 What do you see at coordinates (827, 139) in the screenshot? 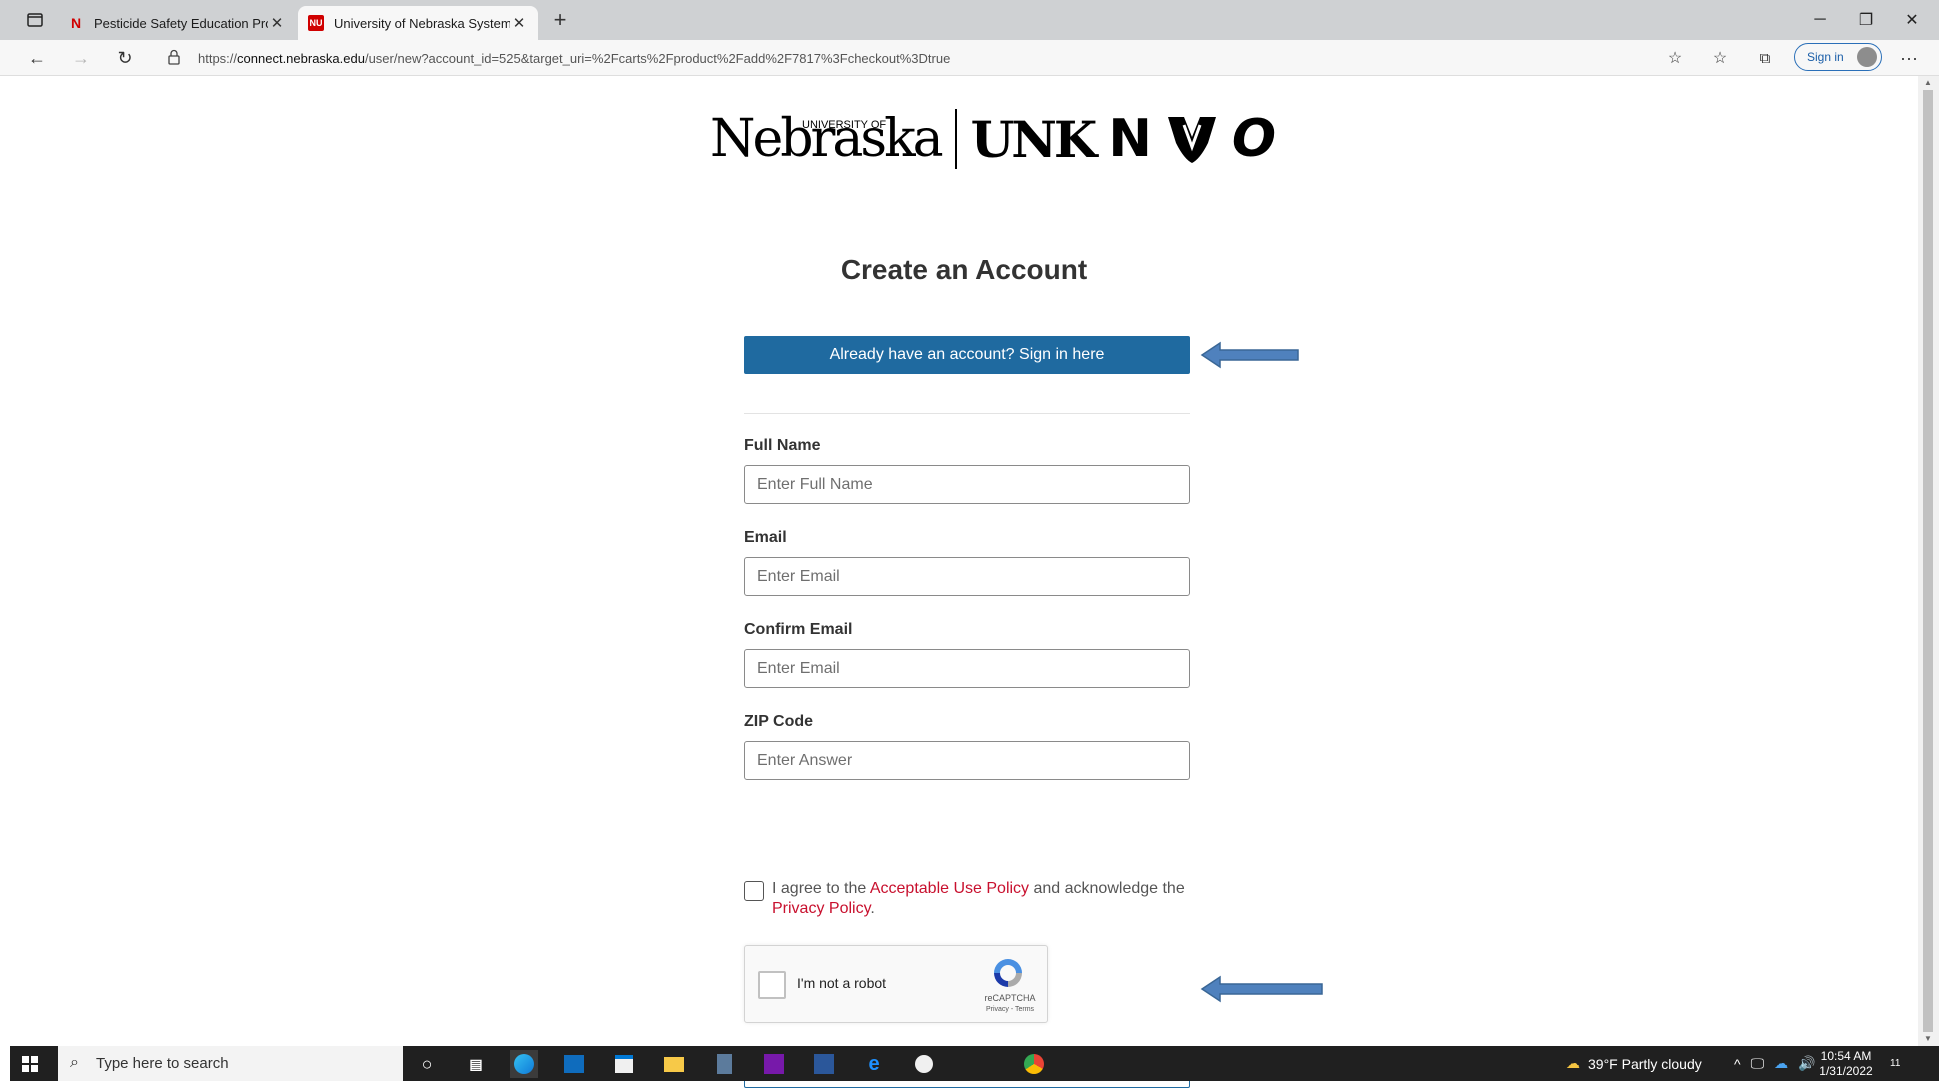
I see `nebraska-wordmark: Nebraska` at bounding box center [827, 139].